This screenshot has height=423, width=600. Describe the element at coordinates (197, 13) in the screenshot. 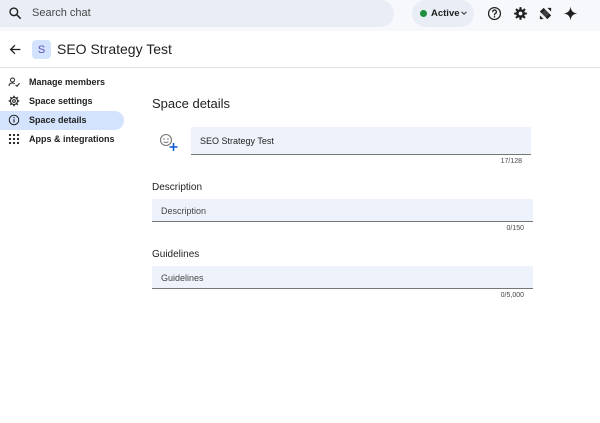

I see `search-bar: Search chat` at that location.